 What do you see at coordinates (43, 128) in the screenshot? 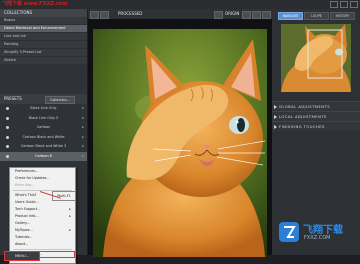
I see `preset-item: Cartoon ▸` at bounding box center [43, 128].